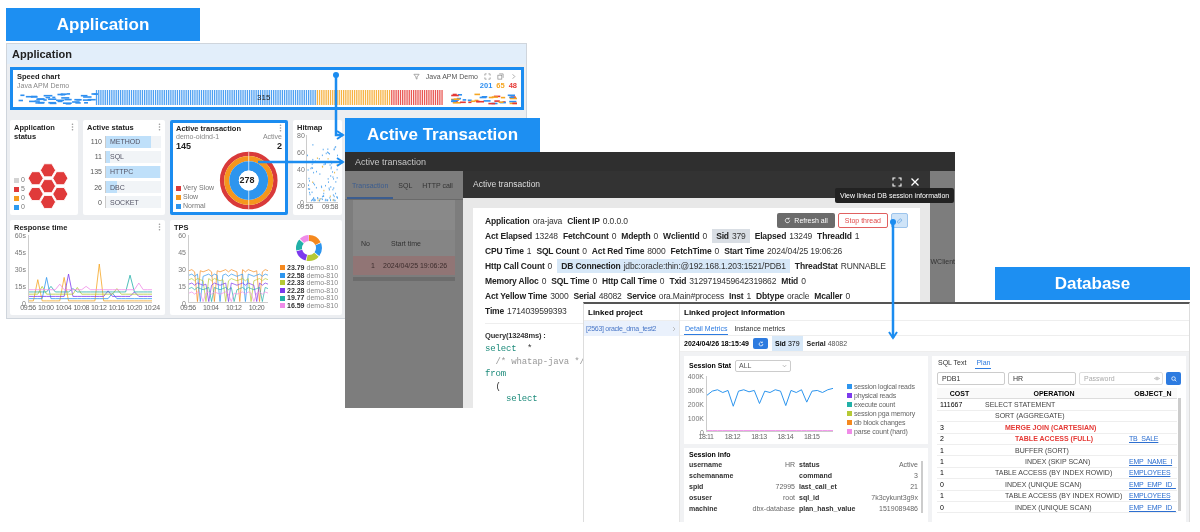  Describe the element at coordinates (628, 250) in the screenshot. I see `detail-field: Act Red Time 8000` at that location.